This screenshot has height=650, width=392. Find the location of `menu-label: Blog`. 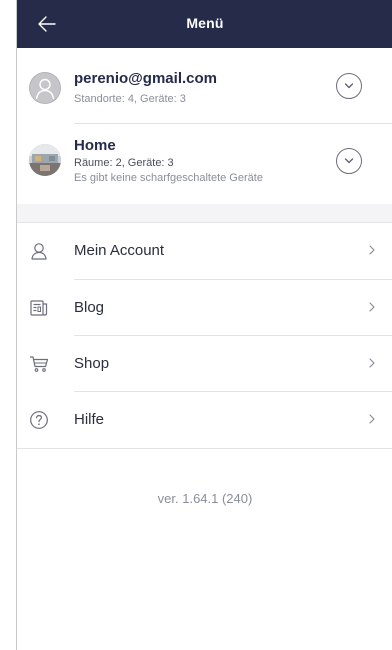

menu-label: Blog is located at coordinates (89, 307).